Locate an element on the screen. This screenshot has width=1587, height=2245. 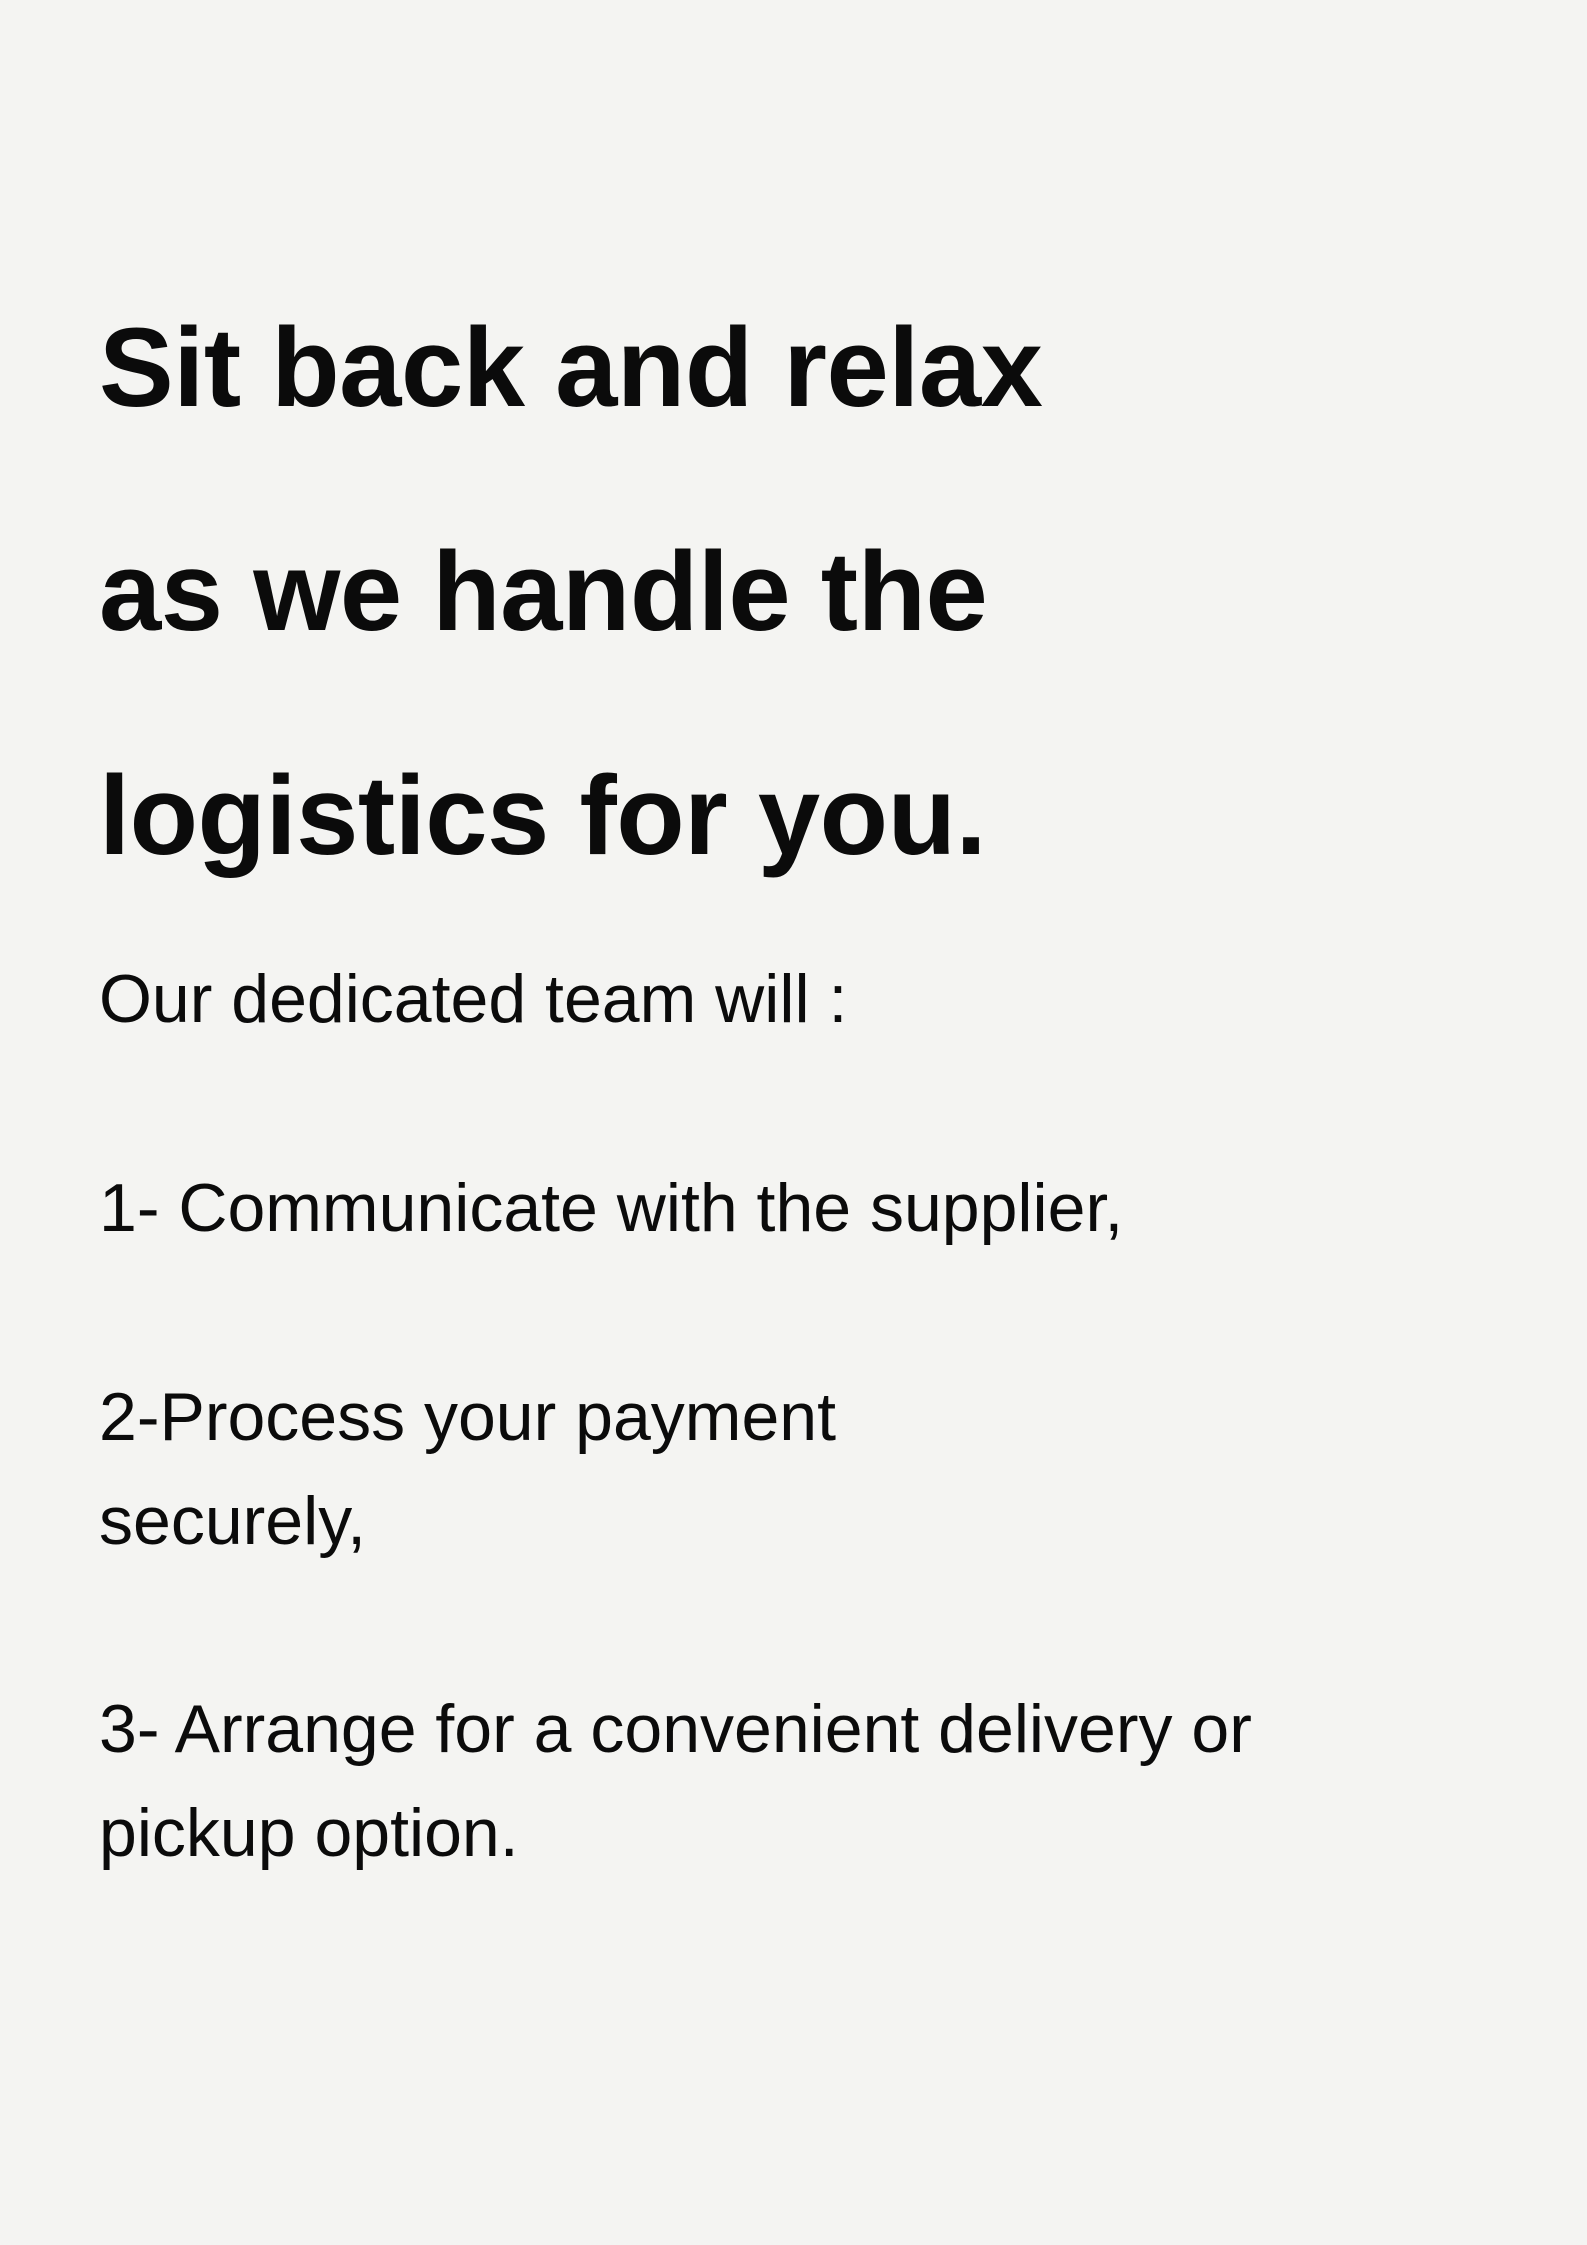
step-item-communicate: 1- Communicate with the supplier, is located at coordinates (789, 1208).